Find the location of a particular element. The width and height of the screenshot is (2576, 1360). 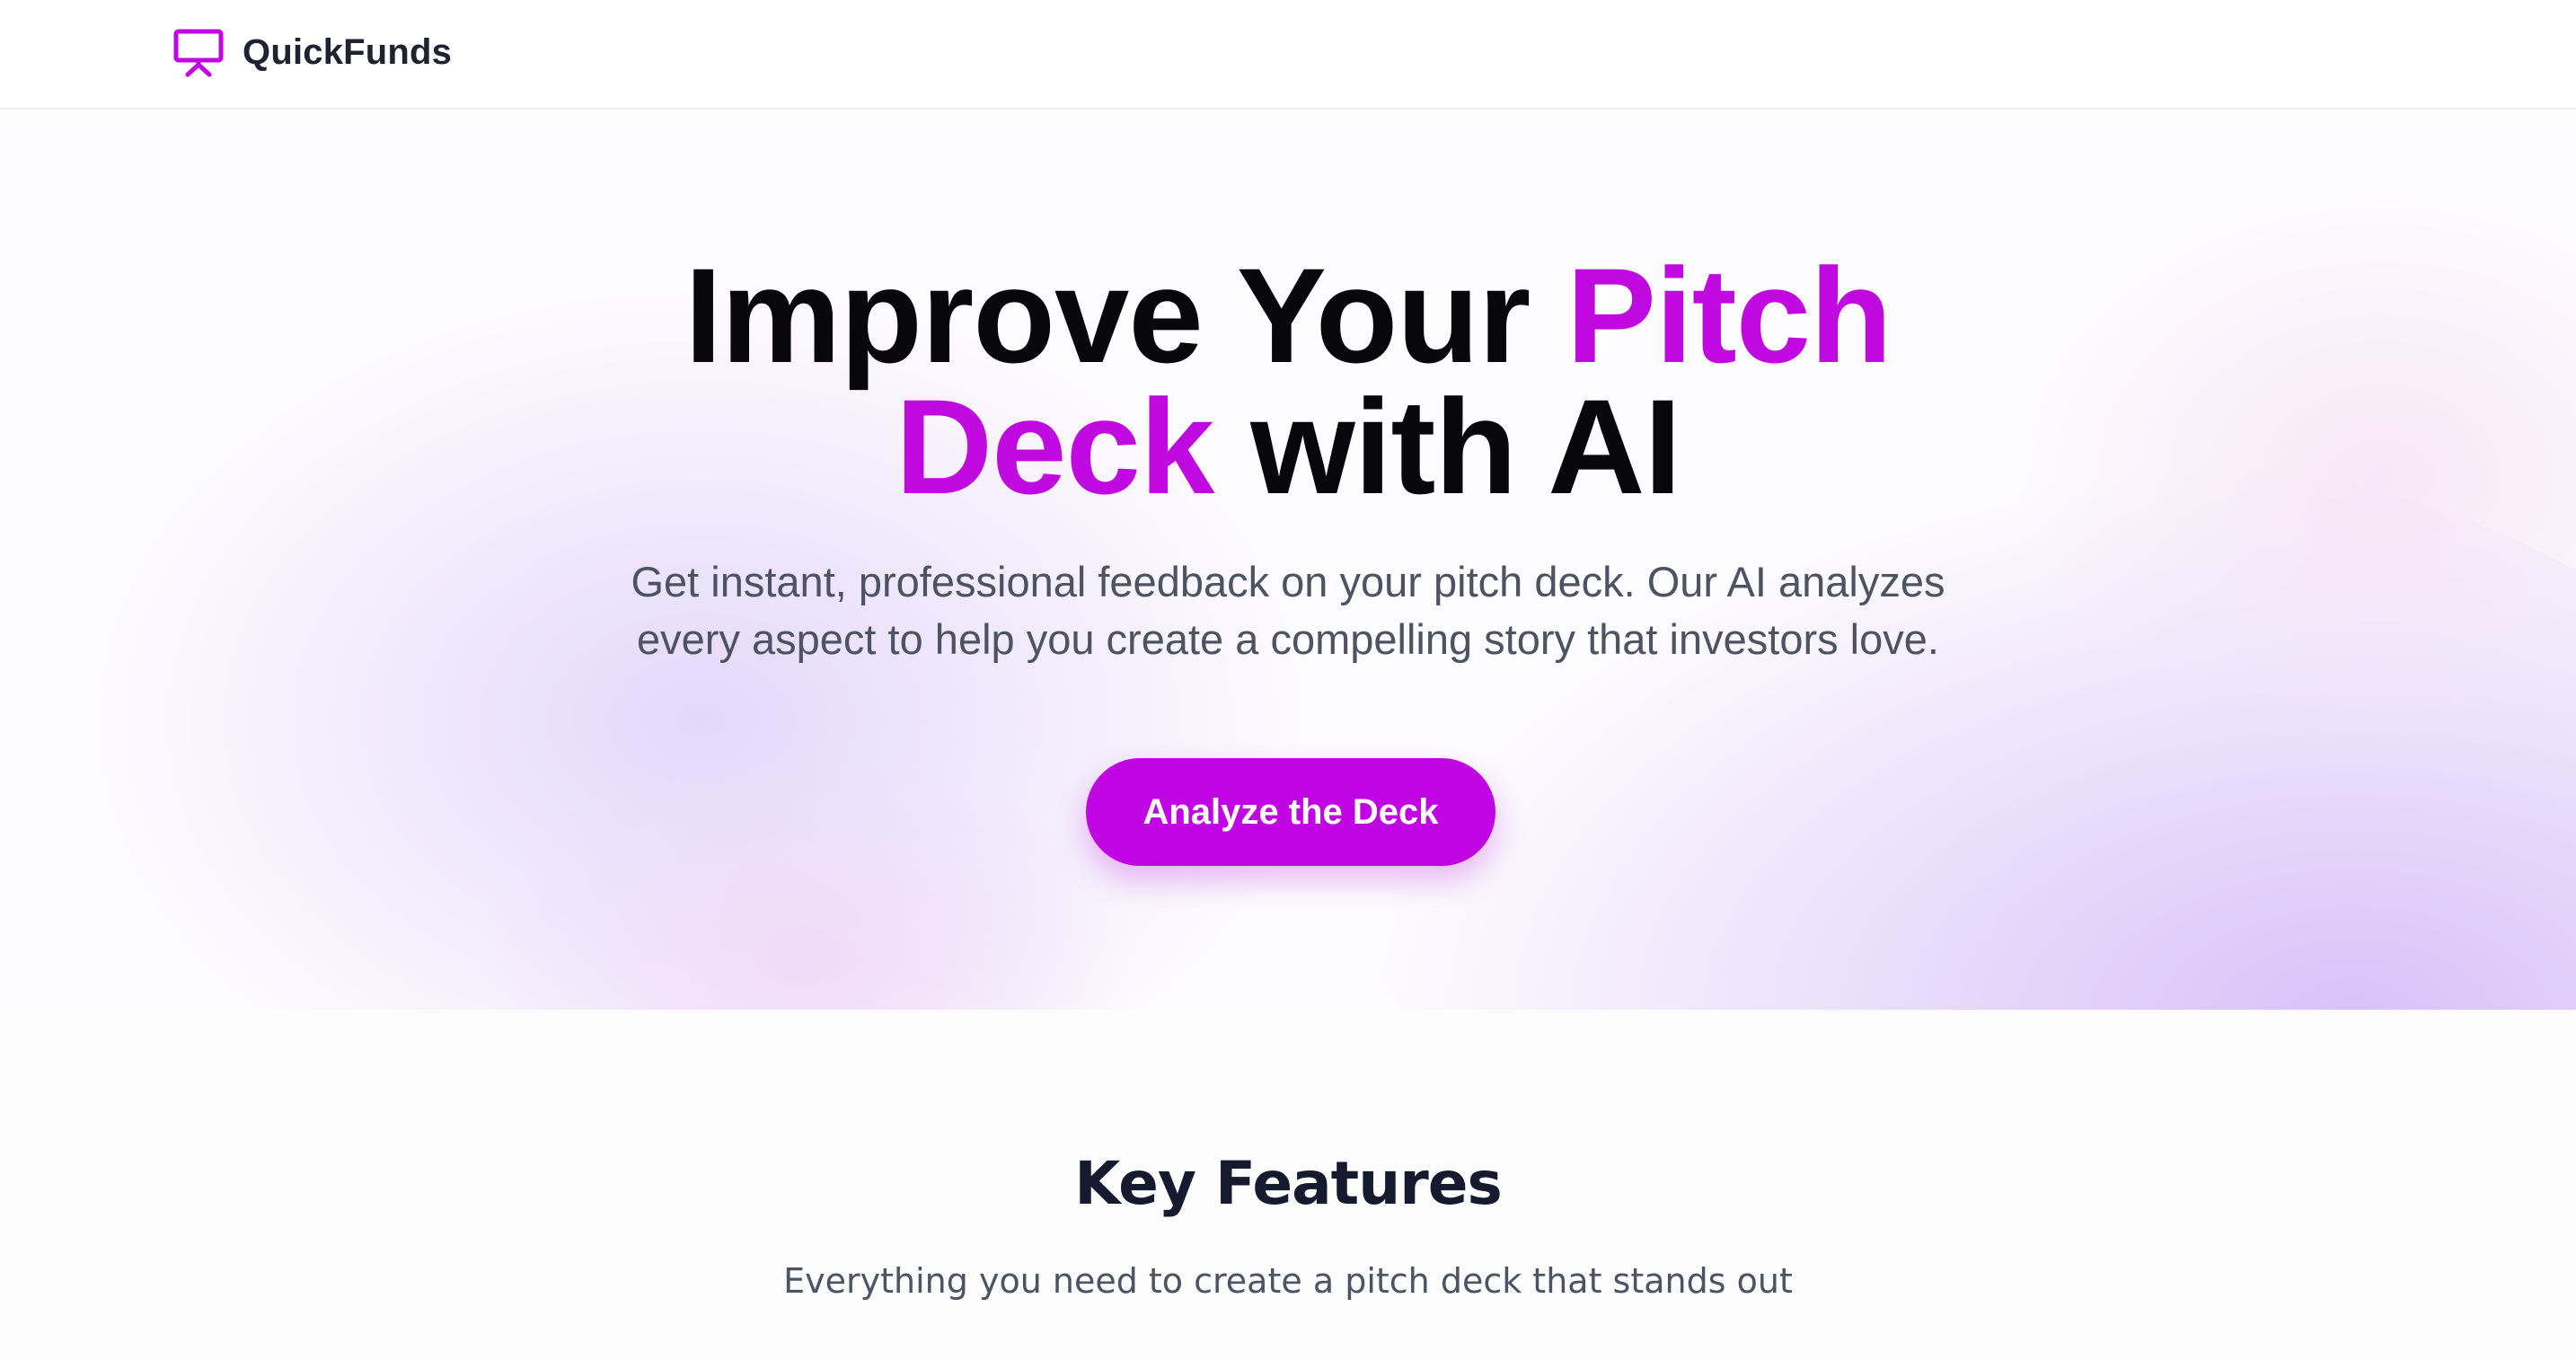

presentation-icon is located at coordinates (198, 53).